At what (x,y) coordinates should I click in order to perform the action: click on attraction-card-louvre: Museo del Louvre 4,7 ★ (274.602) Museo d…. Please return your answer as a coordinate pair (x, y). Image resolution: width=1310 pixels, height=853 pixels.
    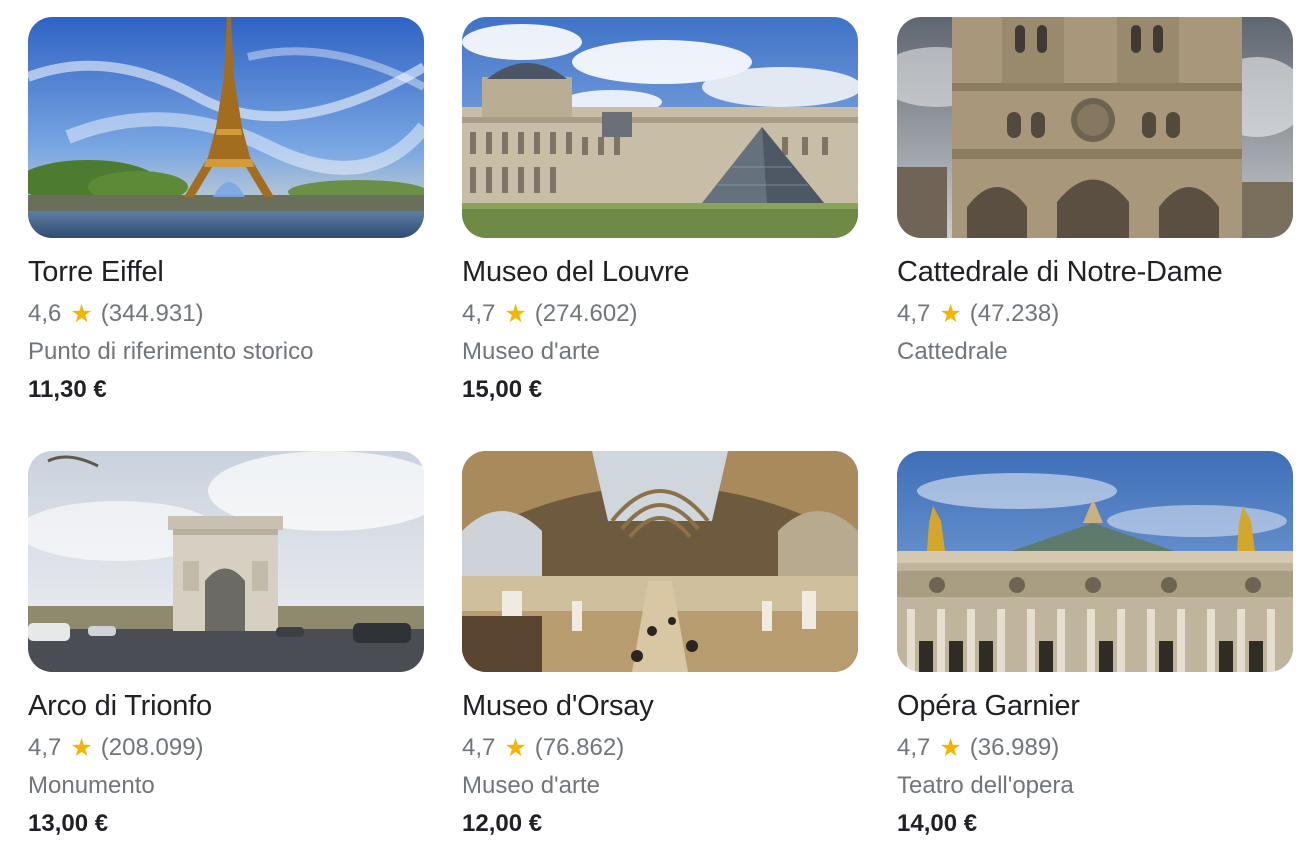
    Looking at the image, I should click on (660, 211).